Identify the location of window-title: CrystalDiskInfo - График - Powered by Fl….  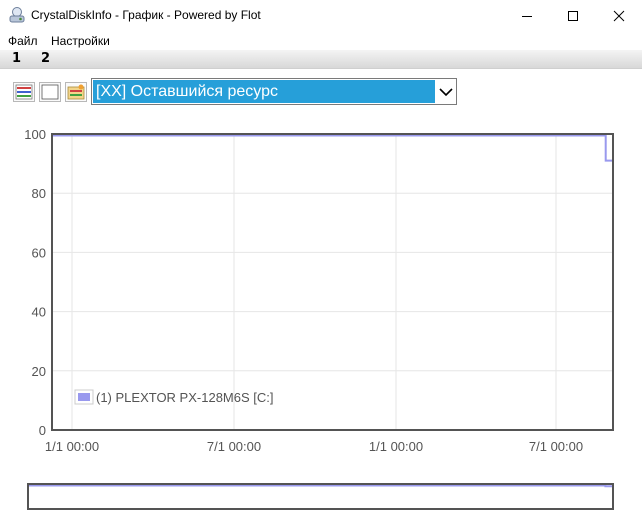
(146, 15).